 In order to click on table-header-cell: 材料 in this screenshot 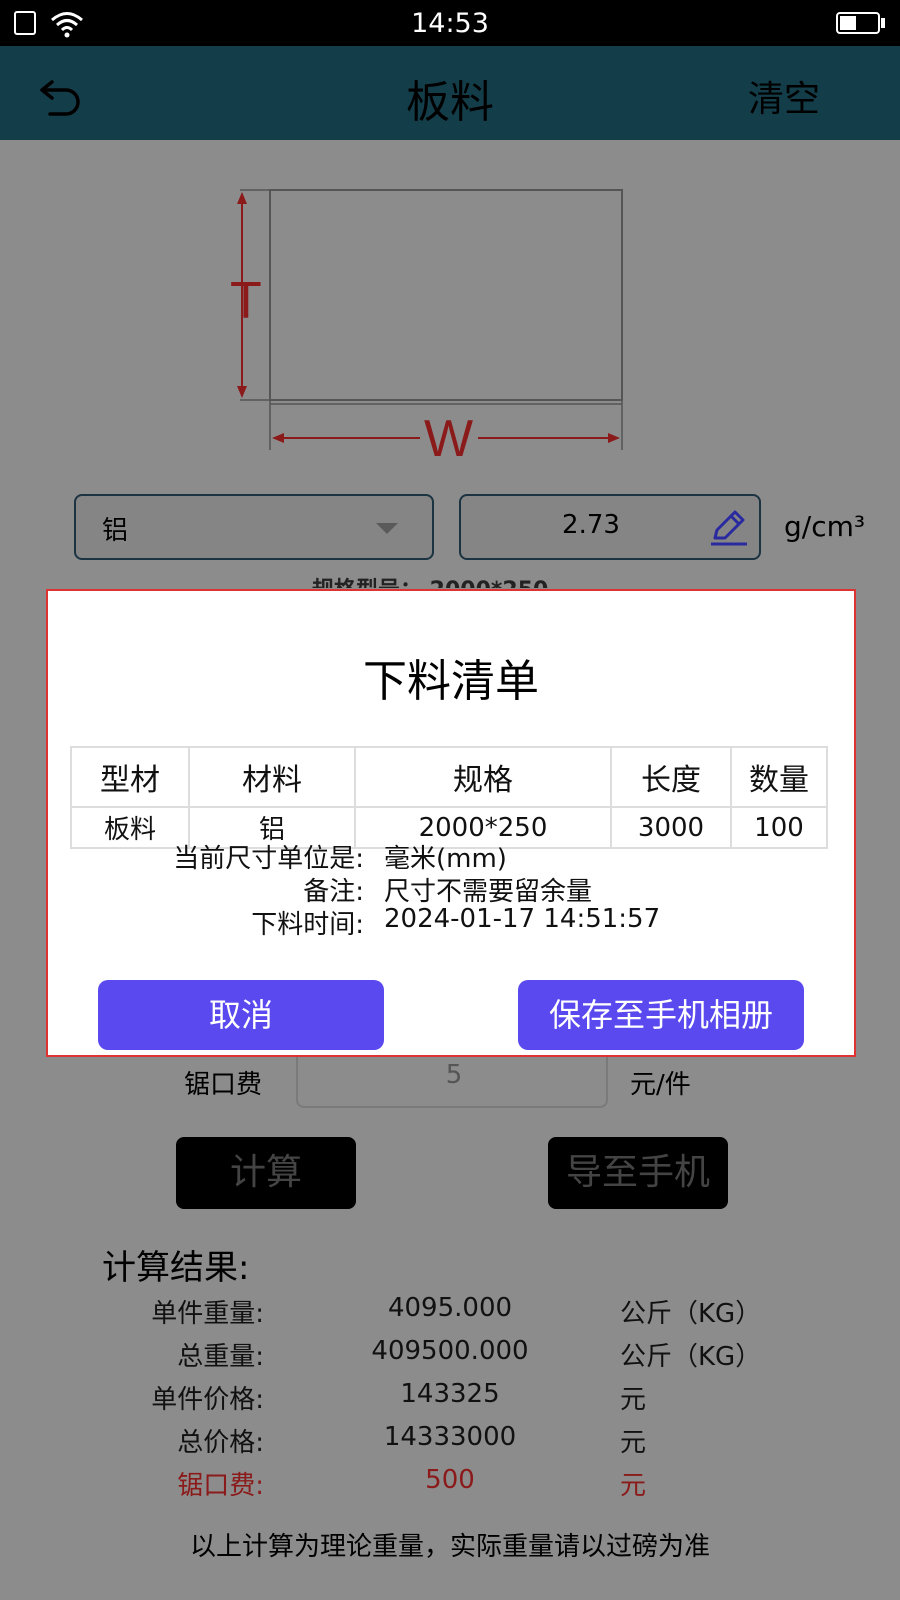, I will do `click(272, 777)`.